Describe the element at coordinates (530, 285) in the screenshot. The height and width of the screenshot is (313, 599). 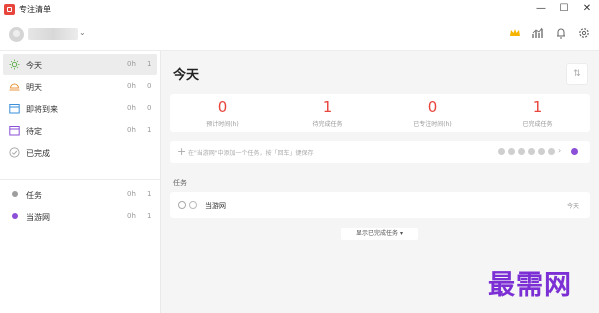
I see `watermark-logo: 最需网` at that location.